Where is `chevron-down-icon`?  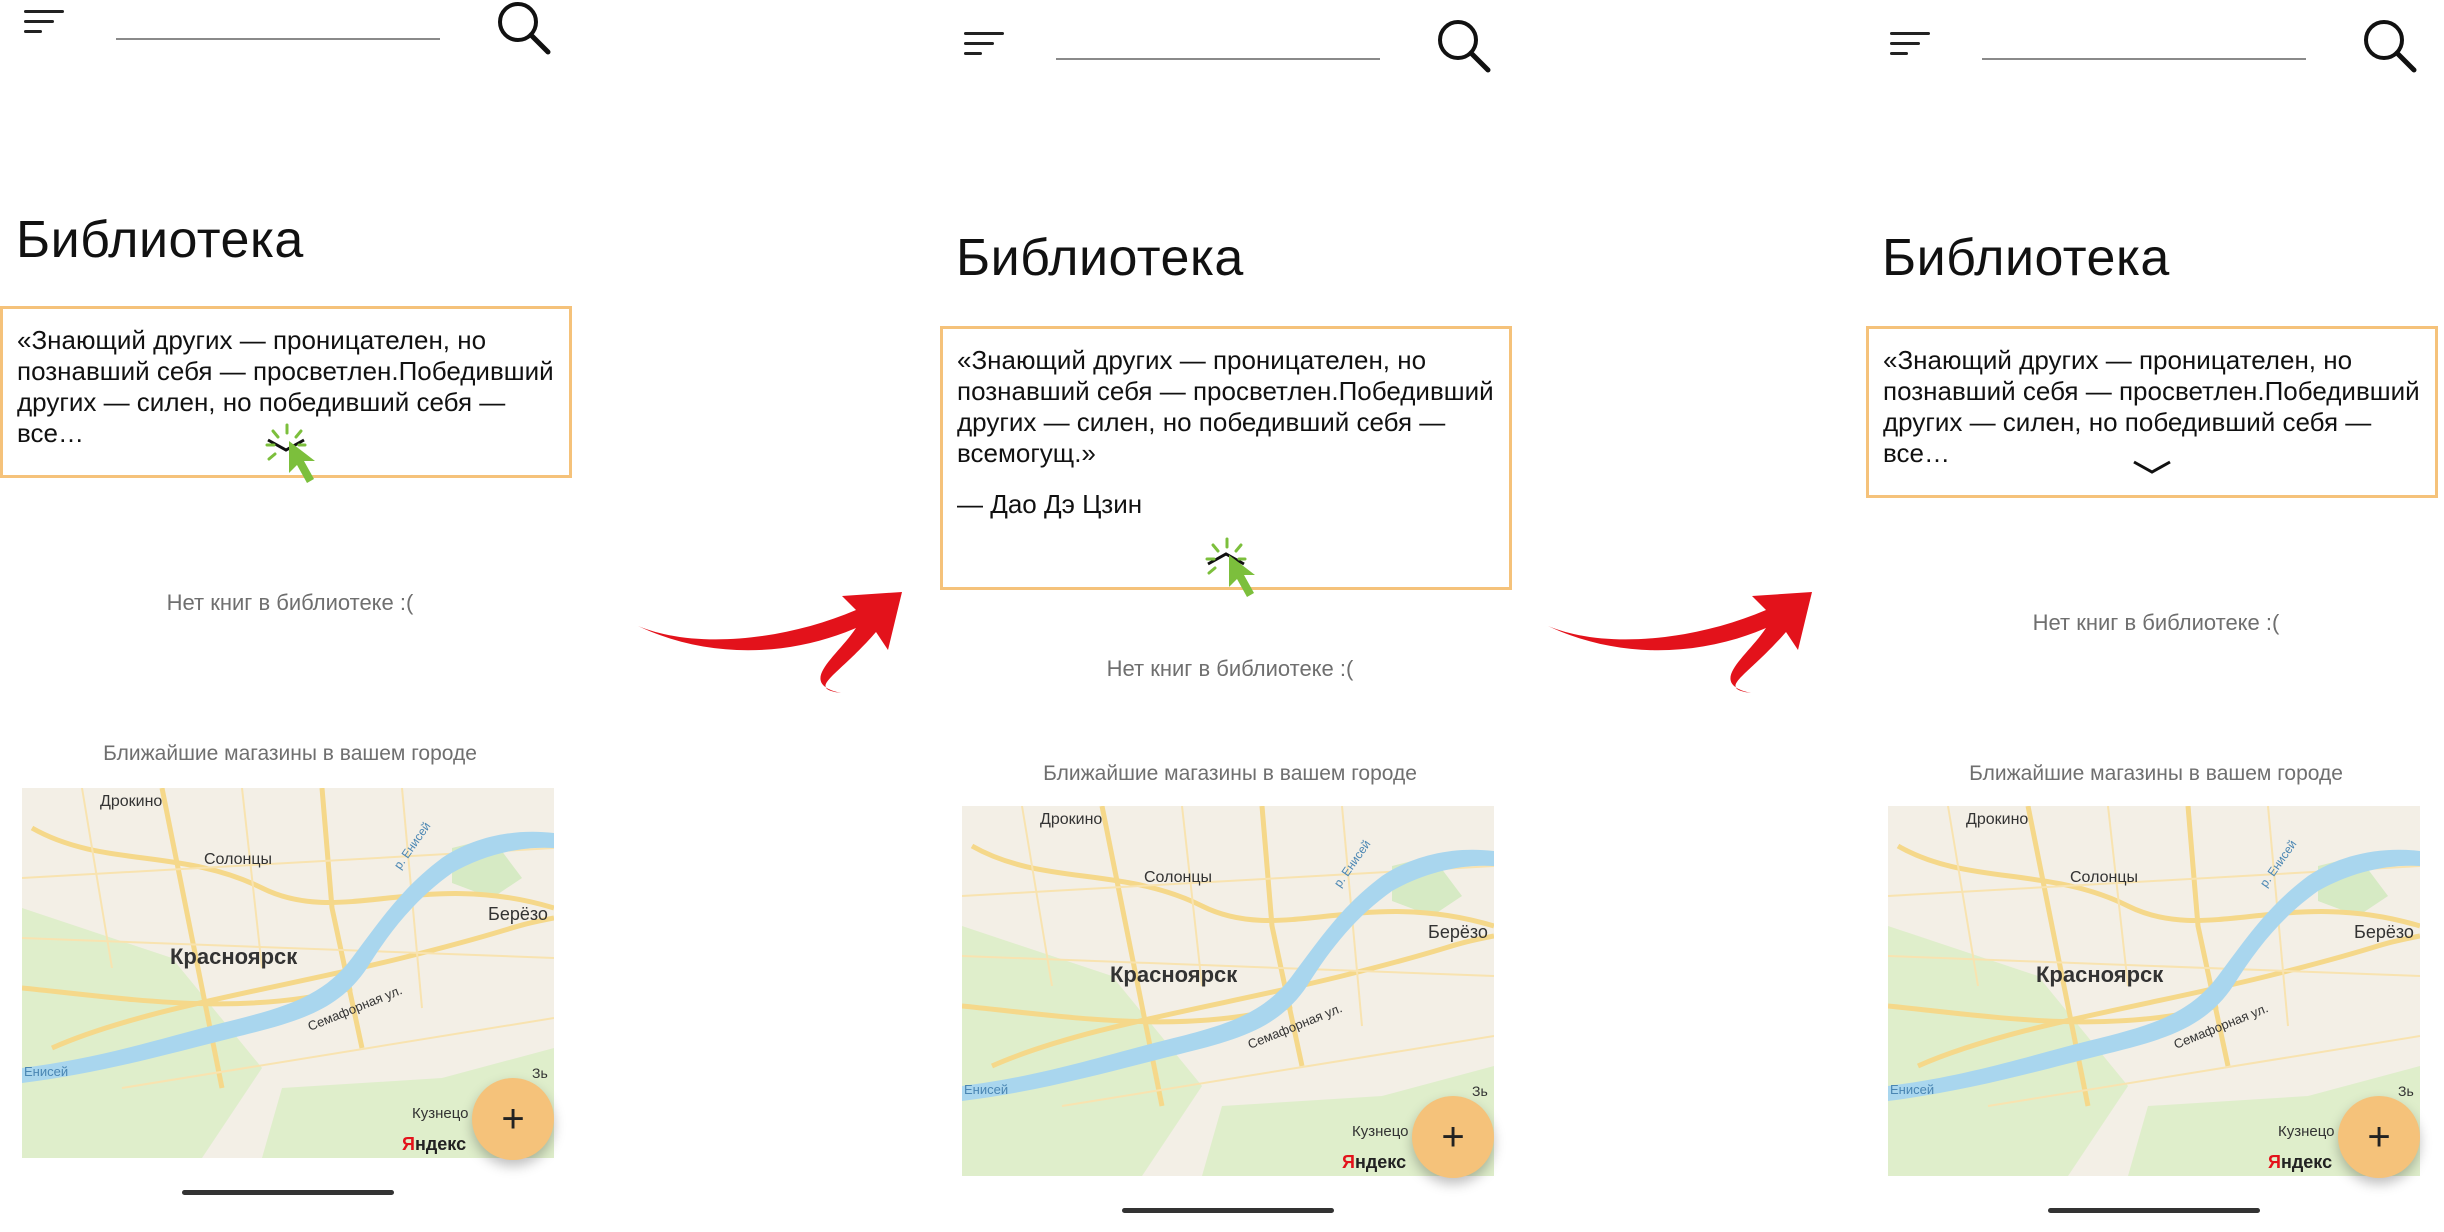 chevron-down-icon is located at coordinates (2152, 467).